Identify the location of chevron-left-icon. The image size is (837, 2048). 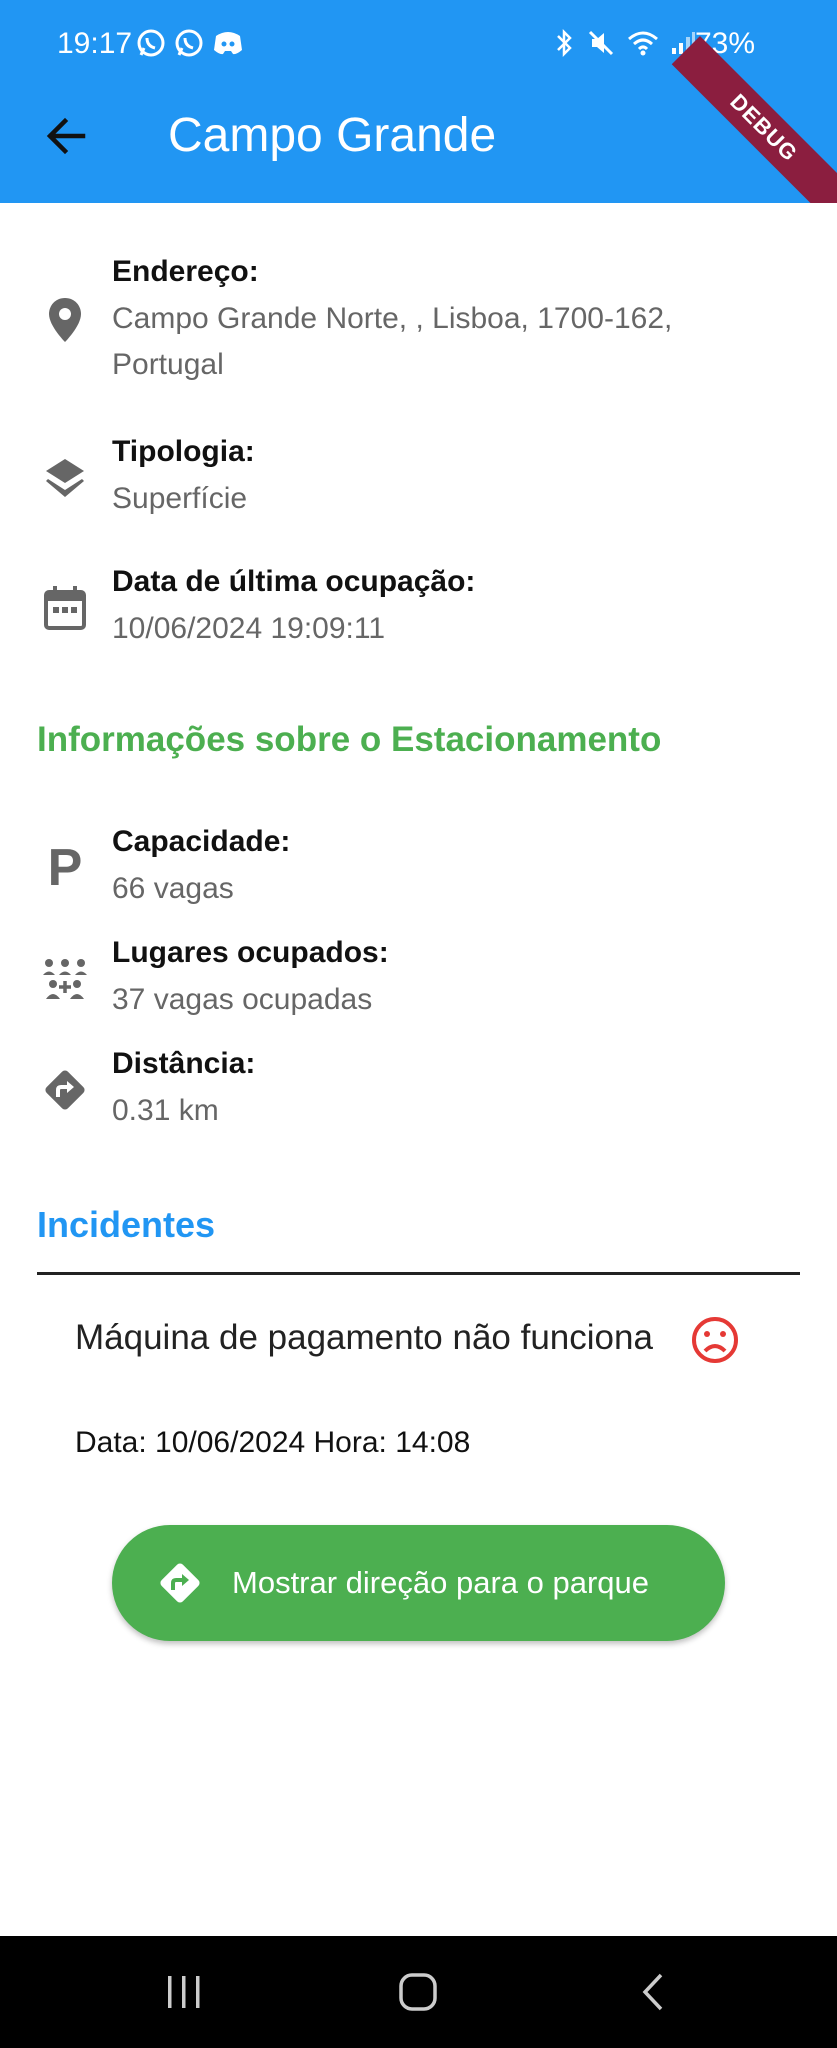
(652, 1992).